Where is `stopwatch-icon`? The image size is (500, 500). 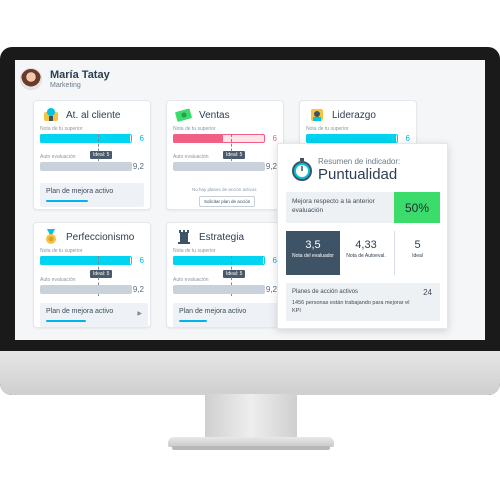 stopwatch-icon is located at coordinates (302, 169).